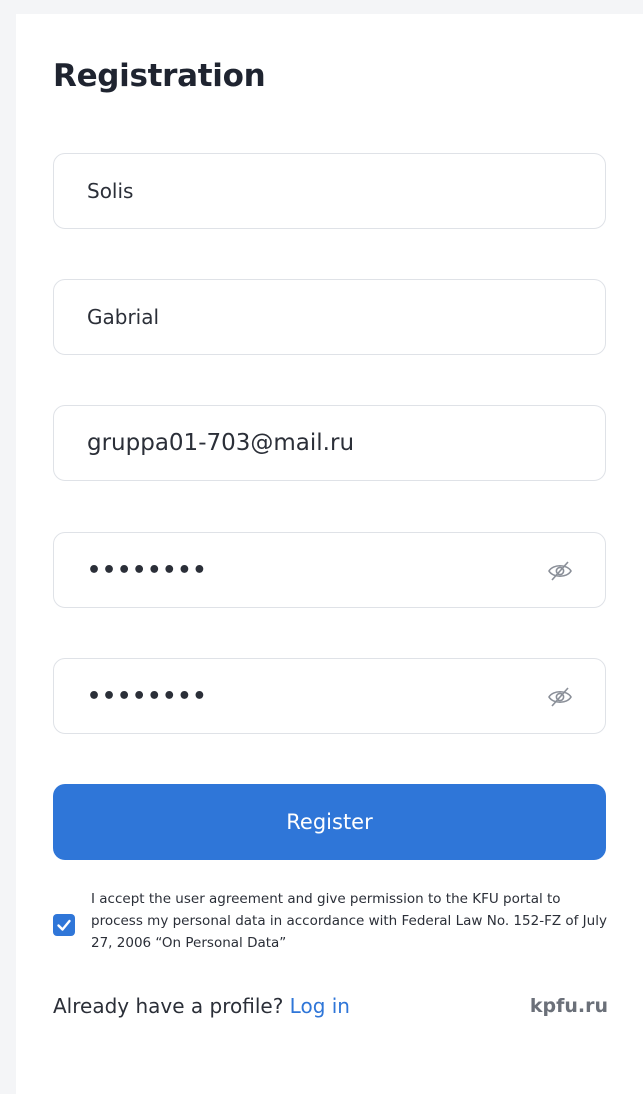  I want to click on password-input, so click(329, 570).